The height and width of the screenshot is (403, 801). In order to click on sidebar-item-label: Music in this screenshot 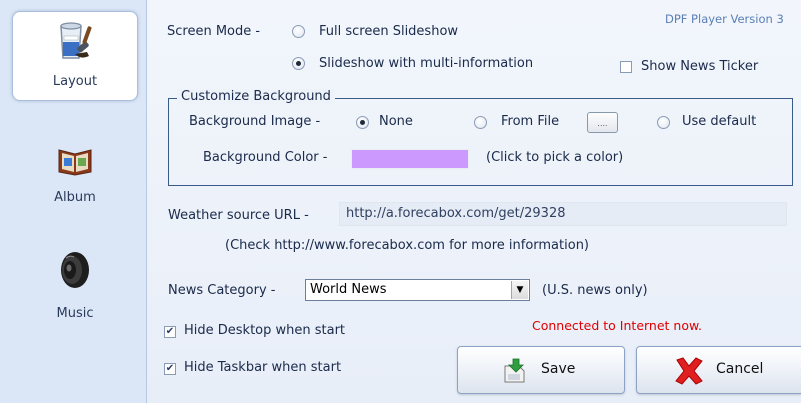, I will do `click(75, 313)`.